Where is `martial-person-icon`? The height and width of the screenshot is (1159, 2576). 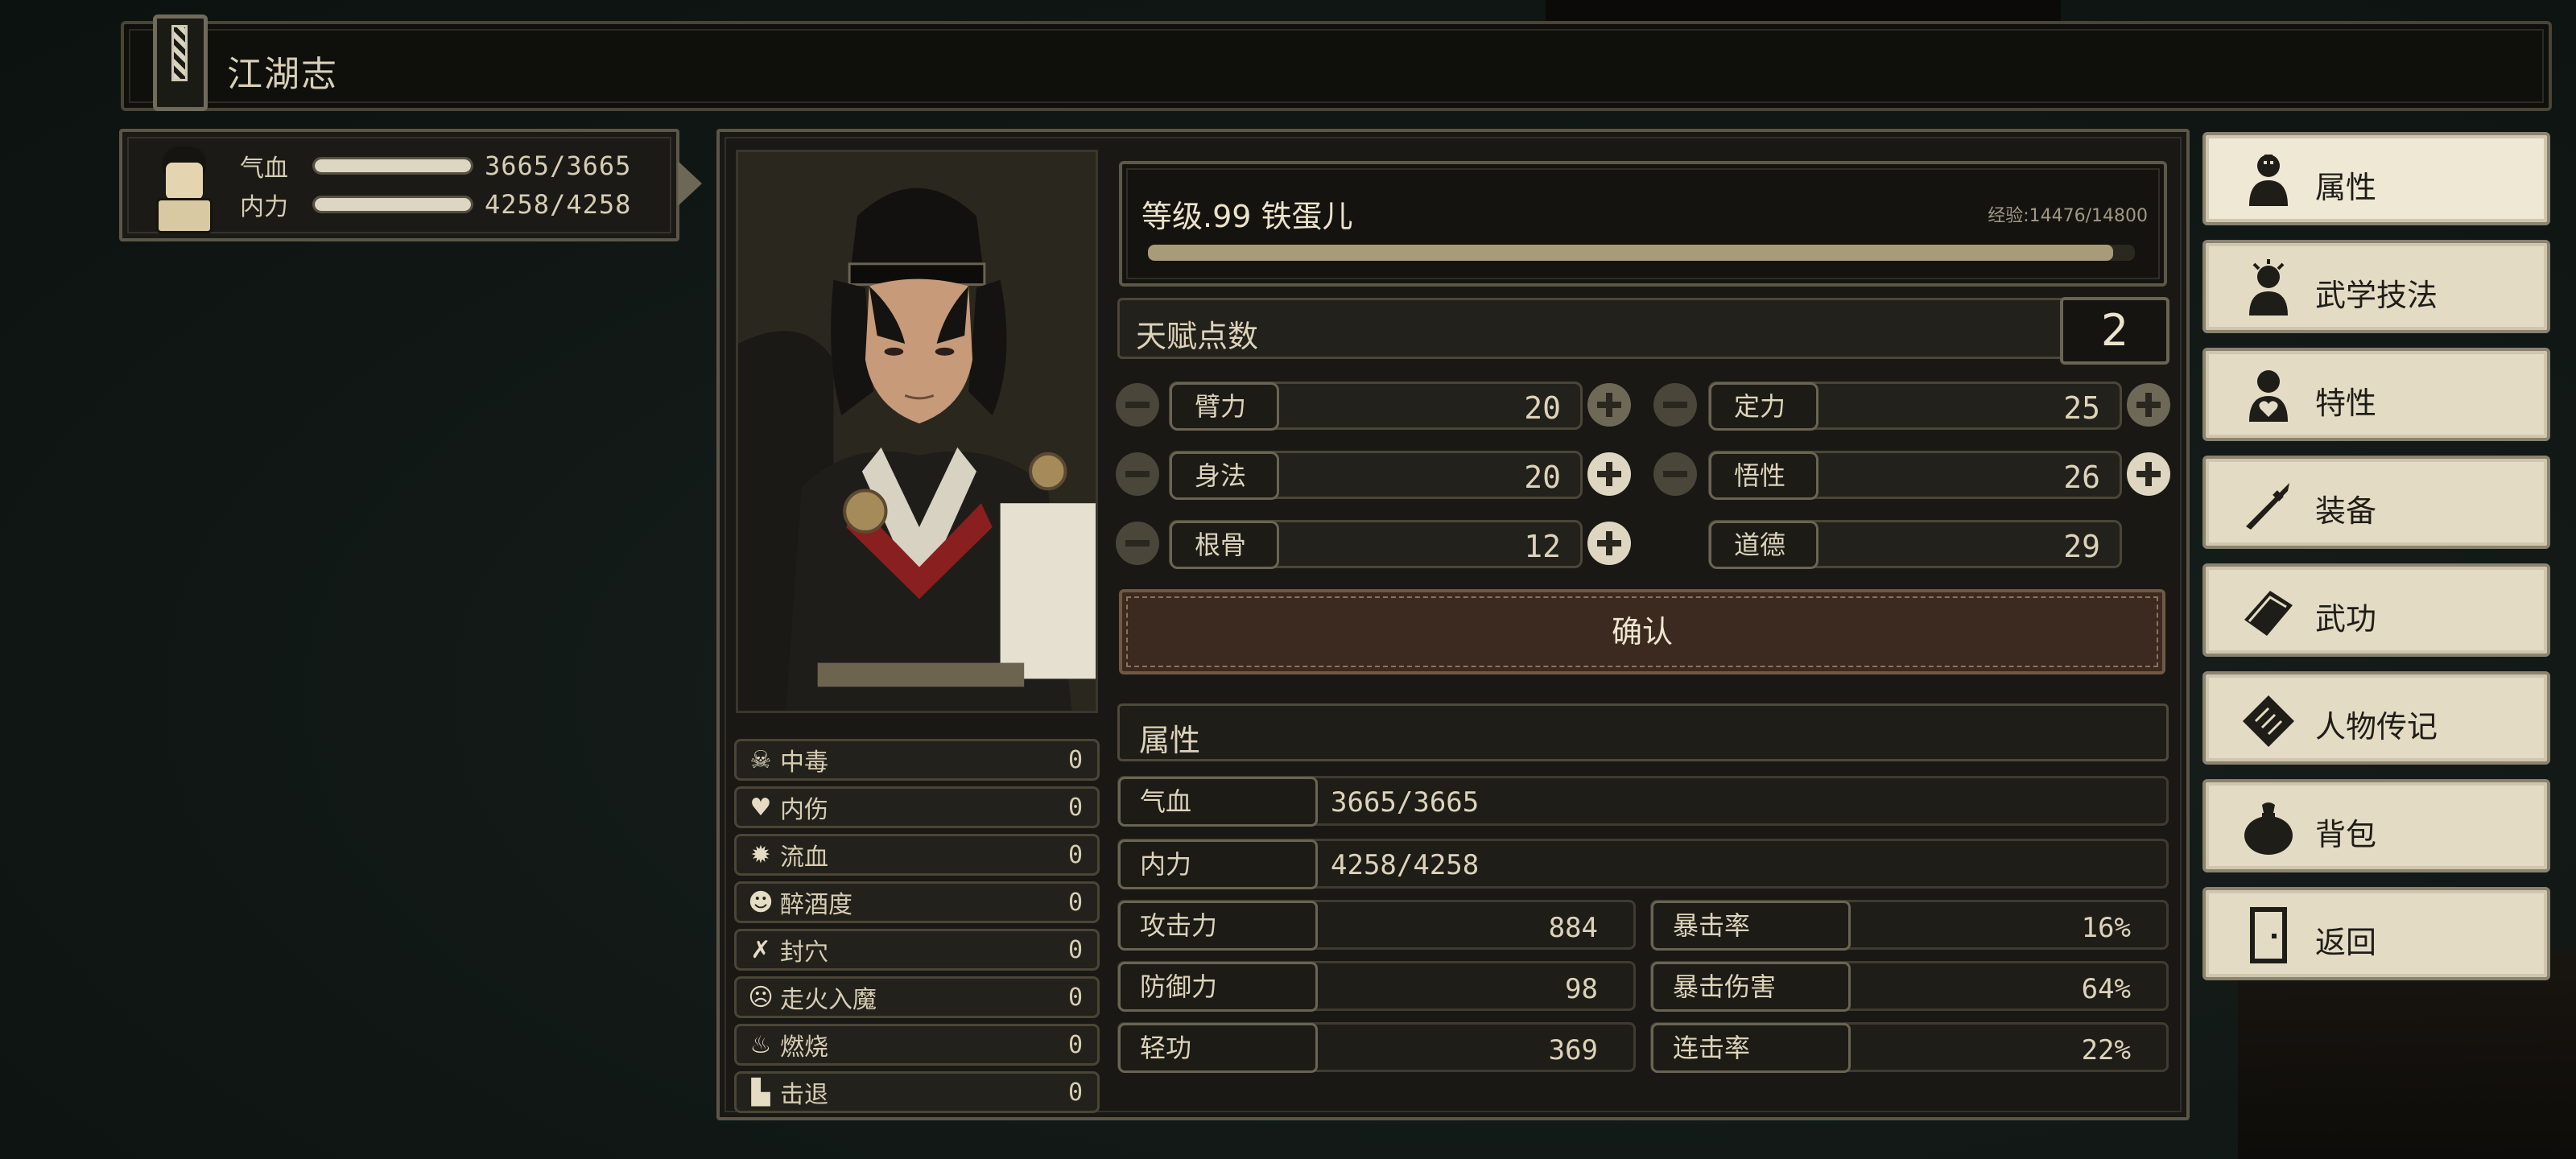
martial-person-icon is located at coordinates (2268, 287).